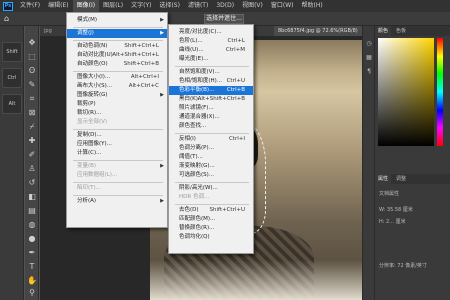  I want to click on image-menu-item: 分析(A) ▶, so click(117, 201).